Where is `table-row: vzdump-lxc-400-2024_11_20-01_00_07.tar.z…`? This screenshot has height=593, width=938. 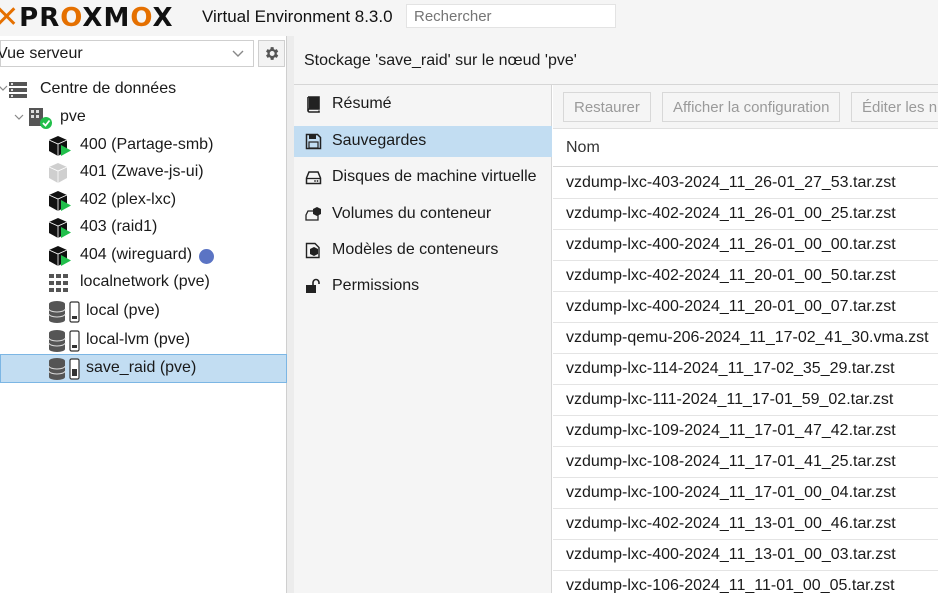 table-row: vzdump-lxc-400-2024_11_20-01_00_07.tar.z… is located at coordinates (745, 307).